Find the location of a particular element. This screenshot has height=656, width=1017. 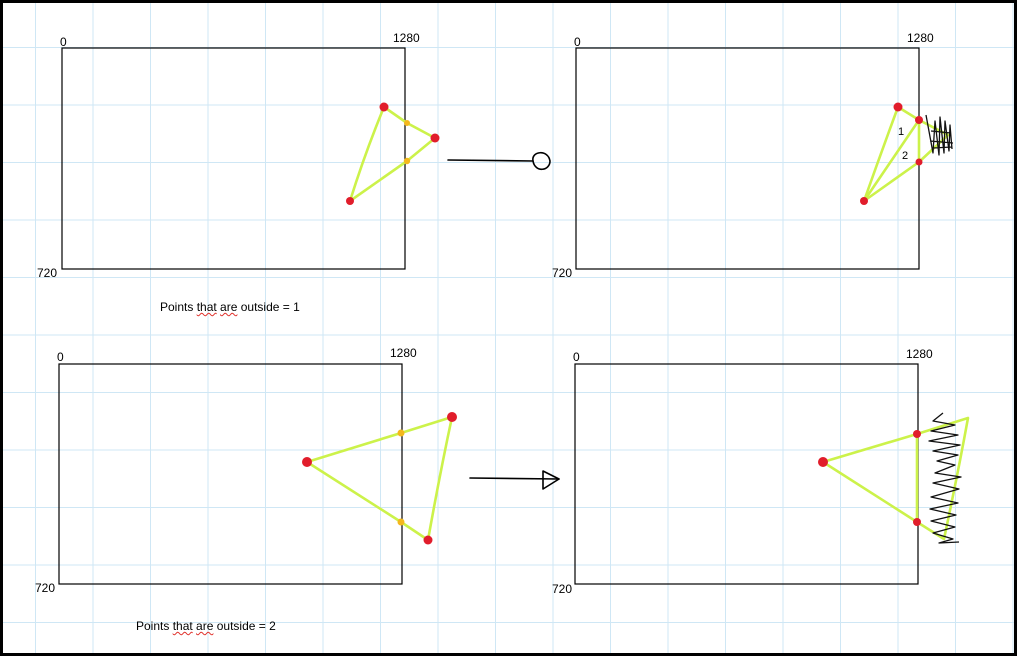

panel1-screen-frame is located at coordinates (233, 158).